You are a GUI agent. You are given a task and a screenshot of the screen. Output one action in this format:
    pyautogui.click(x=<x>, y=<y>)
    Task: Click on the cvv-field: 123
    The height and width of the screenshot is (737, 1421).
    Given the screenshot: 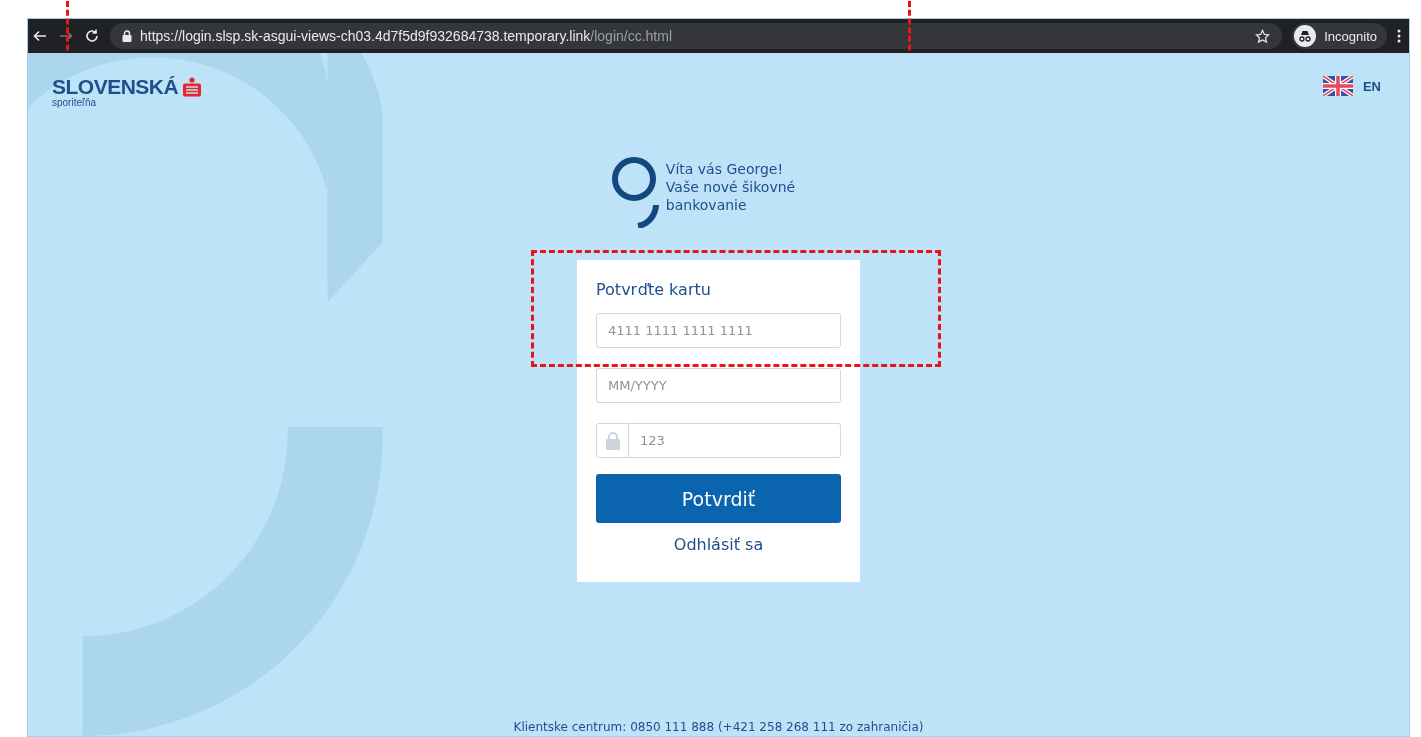 What is the action you would take?
    pyautogui.click(x=735, y=440)
    